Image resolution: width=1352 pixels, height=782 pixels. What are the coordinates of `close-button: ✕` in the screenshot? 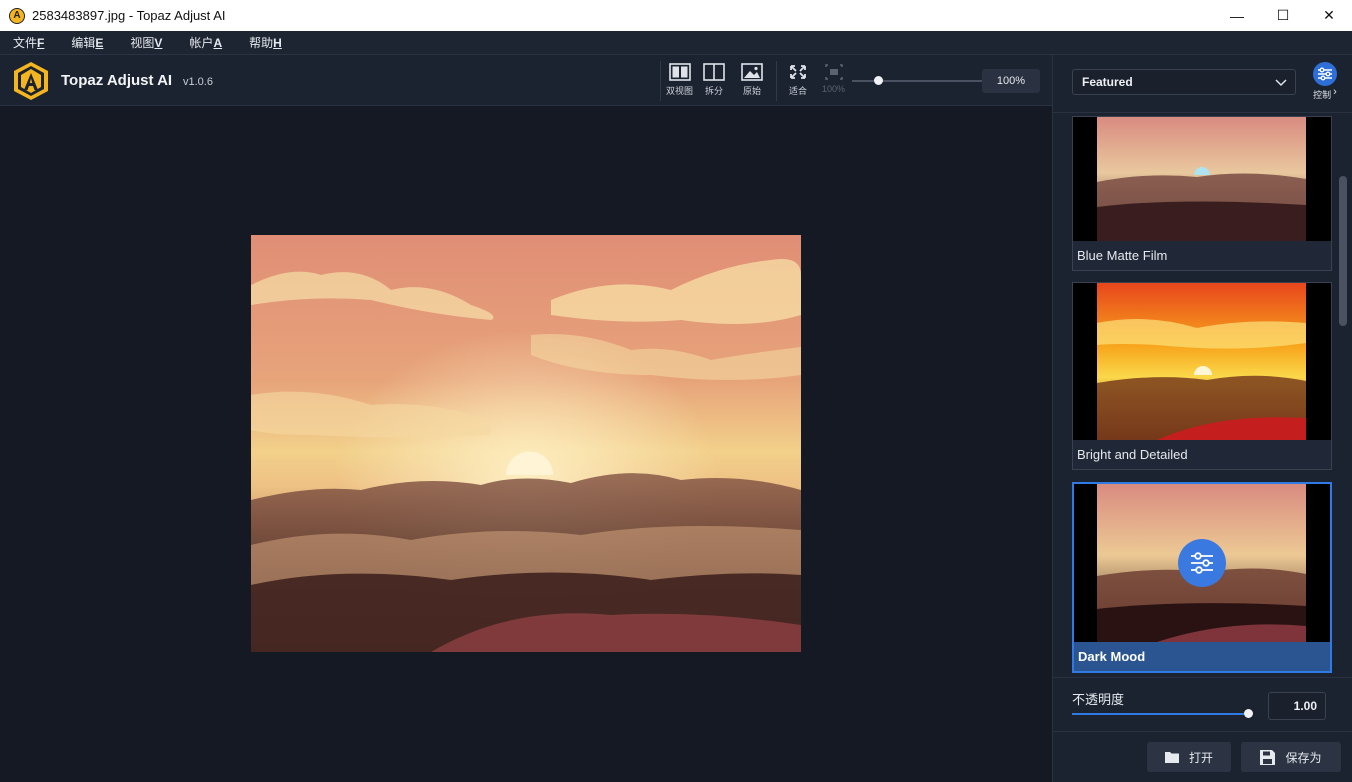 It's located at (1329, 15).